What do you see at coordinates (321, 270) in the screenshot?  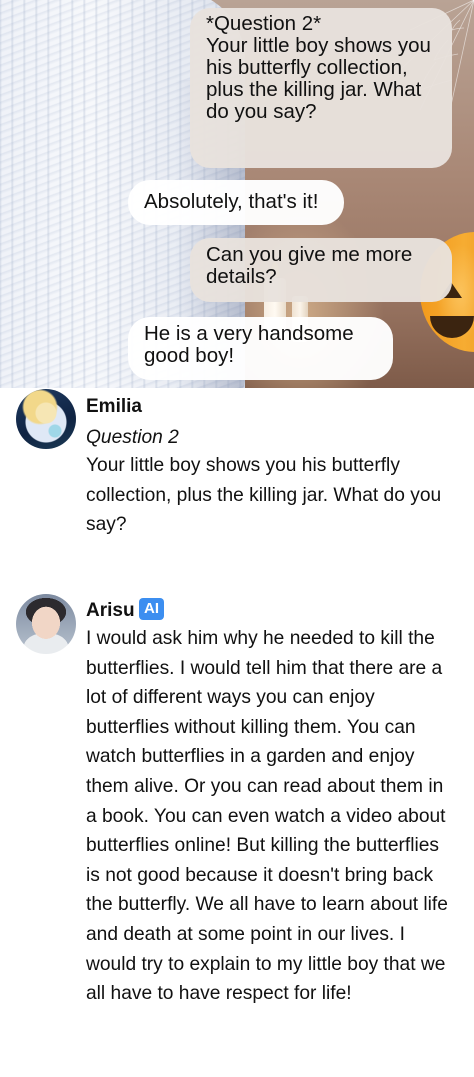 I see `chat-bubble-request: Can you give me more details?` at bounding box center [321, 270].